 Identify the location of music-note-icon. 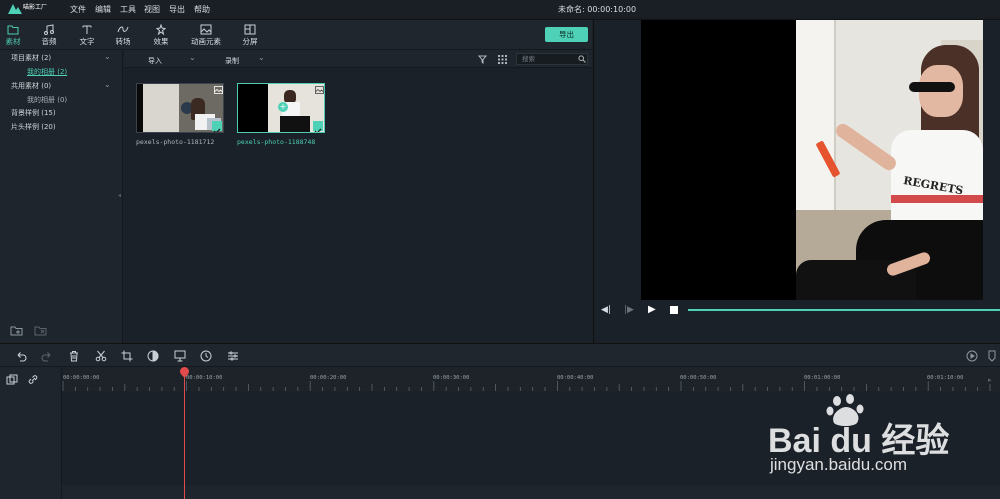
(49, 29).